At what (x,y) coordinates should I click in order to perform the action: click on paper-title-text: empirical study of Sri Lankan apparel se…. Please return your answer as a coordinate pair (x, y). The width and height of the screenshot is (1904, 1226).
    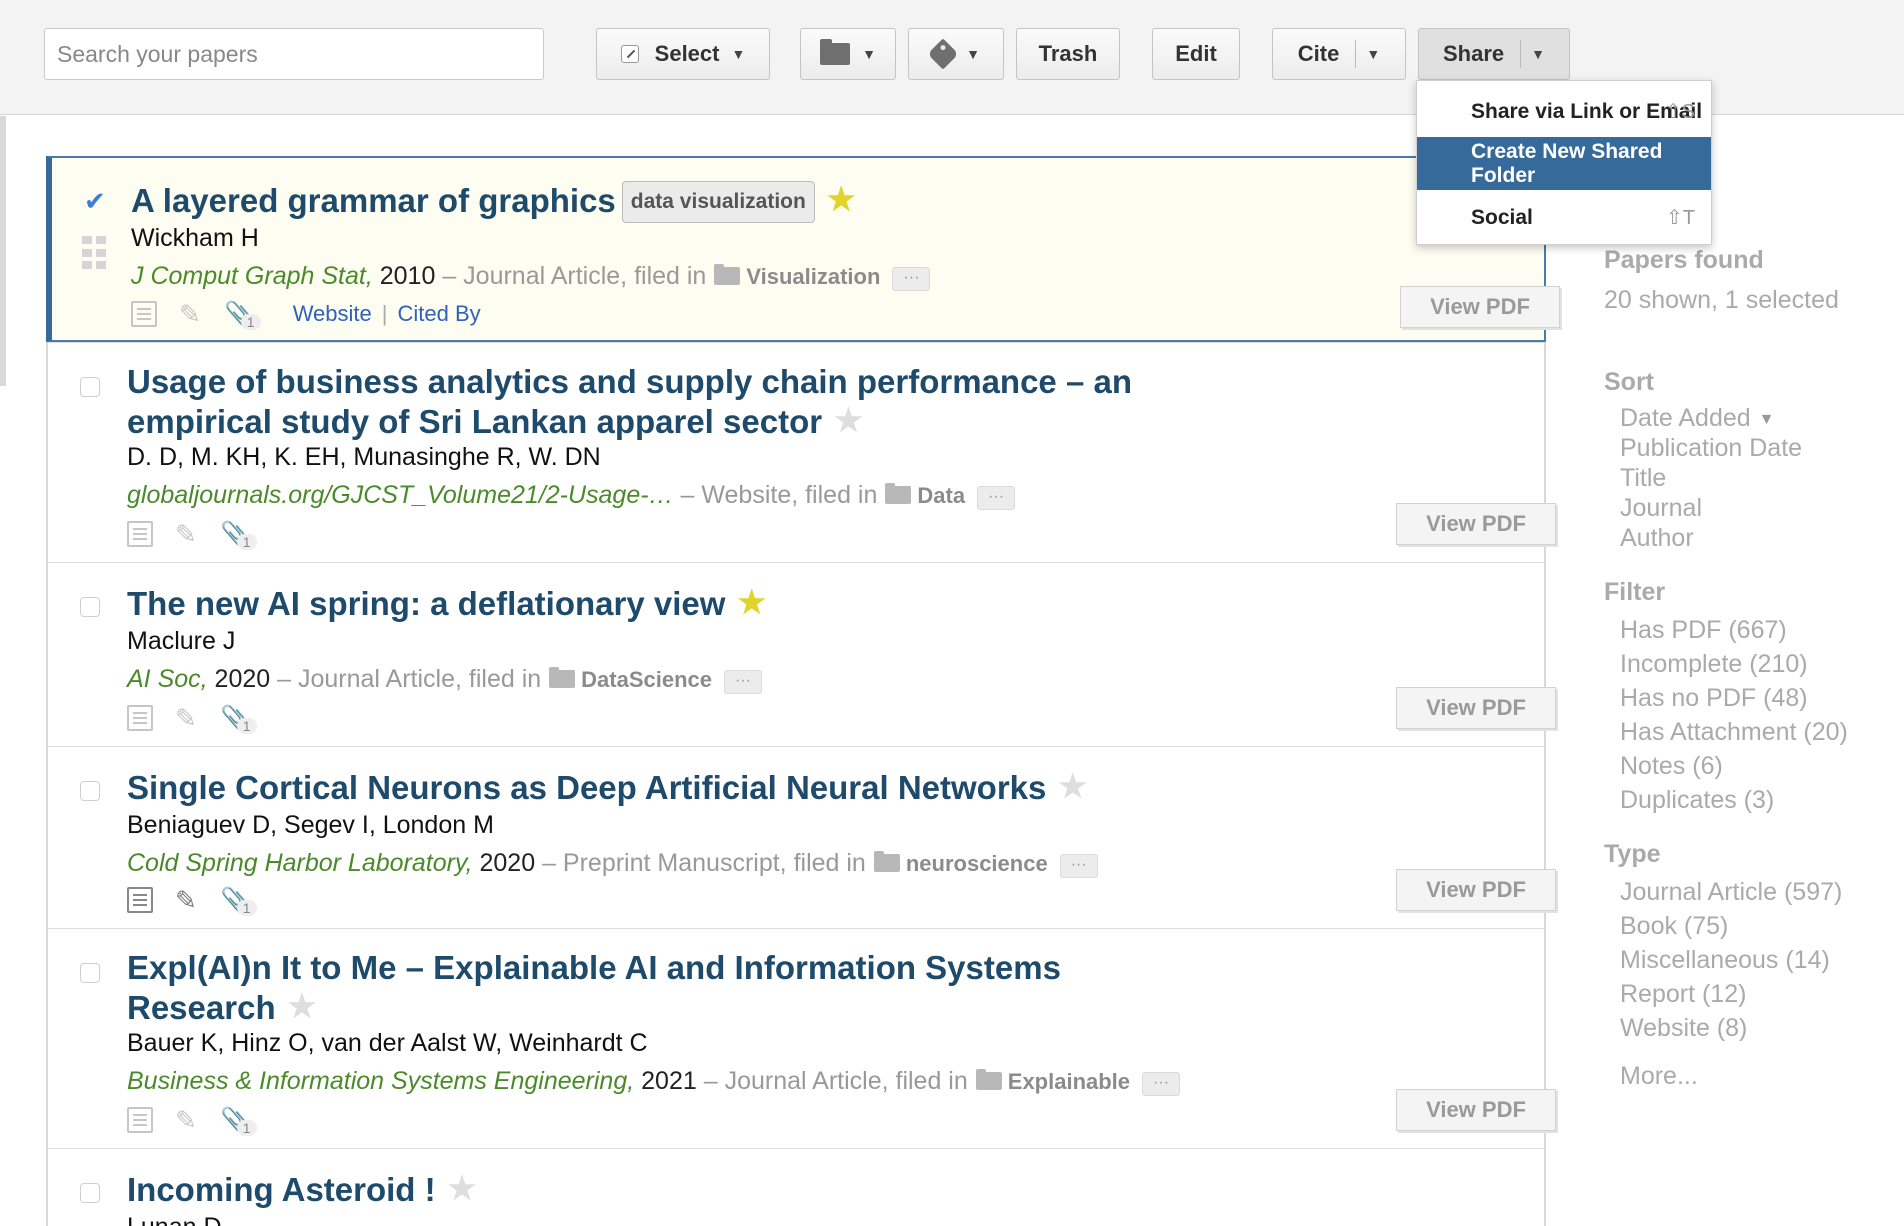
    Looking at the image, I should click on (474, 421).